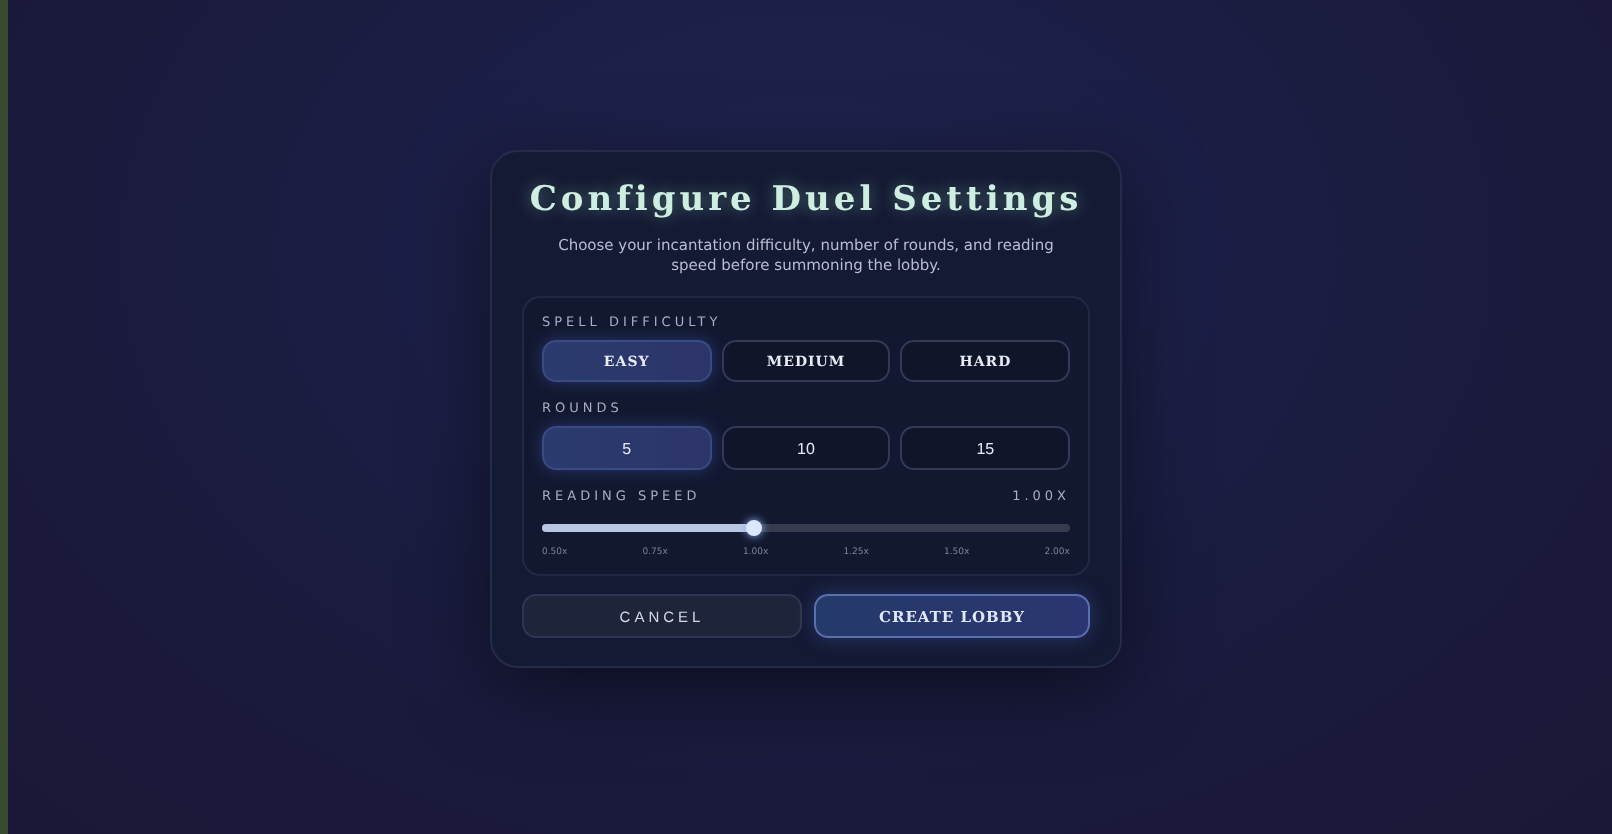 This screenshot has height=834, width=1612. I want to click on rounds-option: 15, so click(985, 448).